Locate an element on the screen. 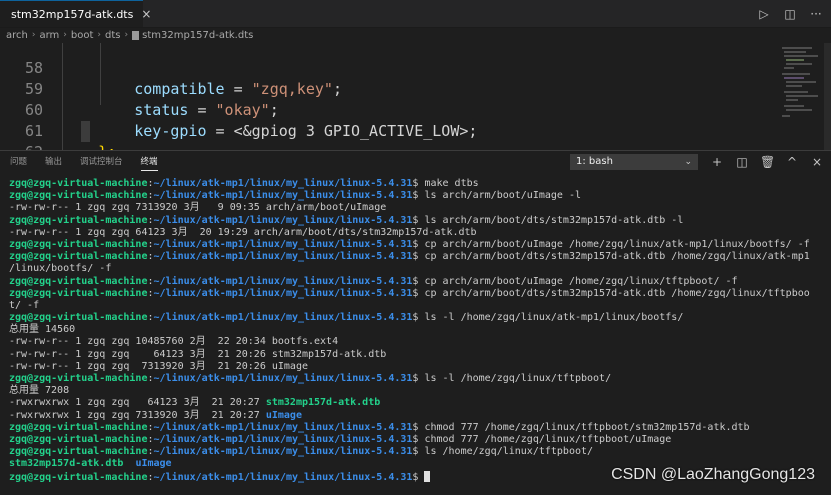 Image resolution: width=831 pixels, height=495 pixels. tab-problems: 问题 is located at coordinates (18, 162).